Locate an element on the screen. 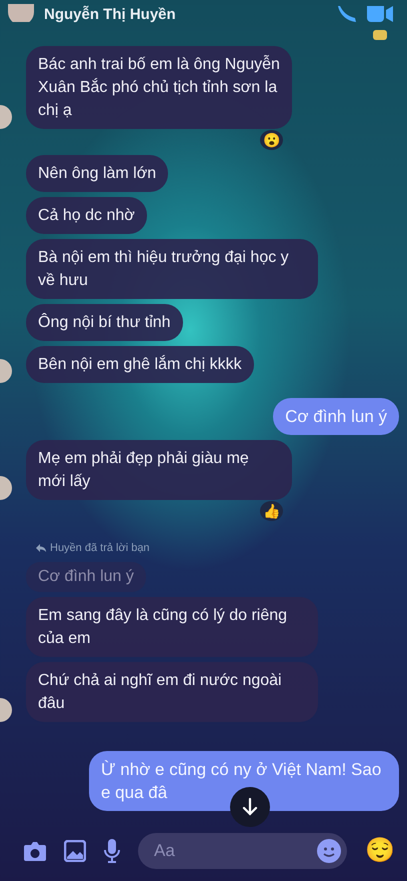 The width and height of the screenshot is (407, 881). message-field: Aa is located at coordinates (242, 850).